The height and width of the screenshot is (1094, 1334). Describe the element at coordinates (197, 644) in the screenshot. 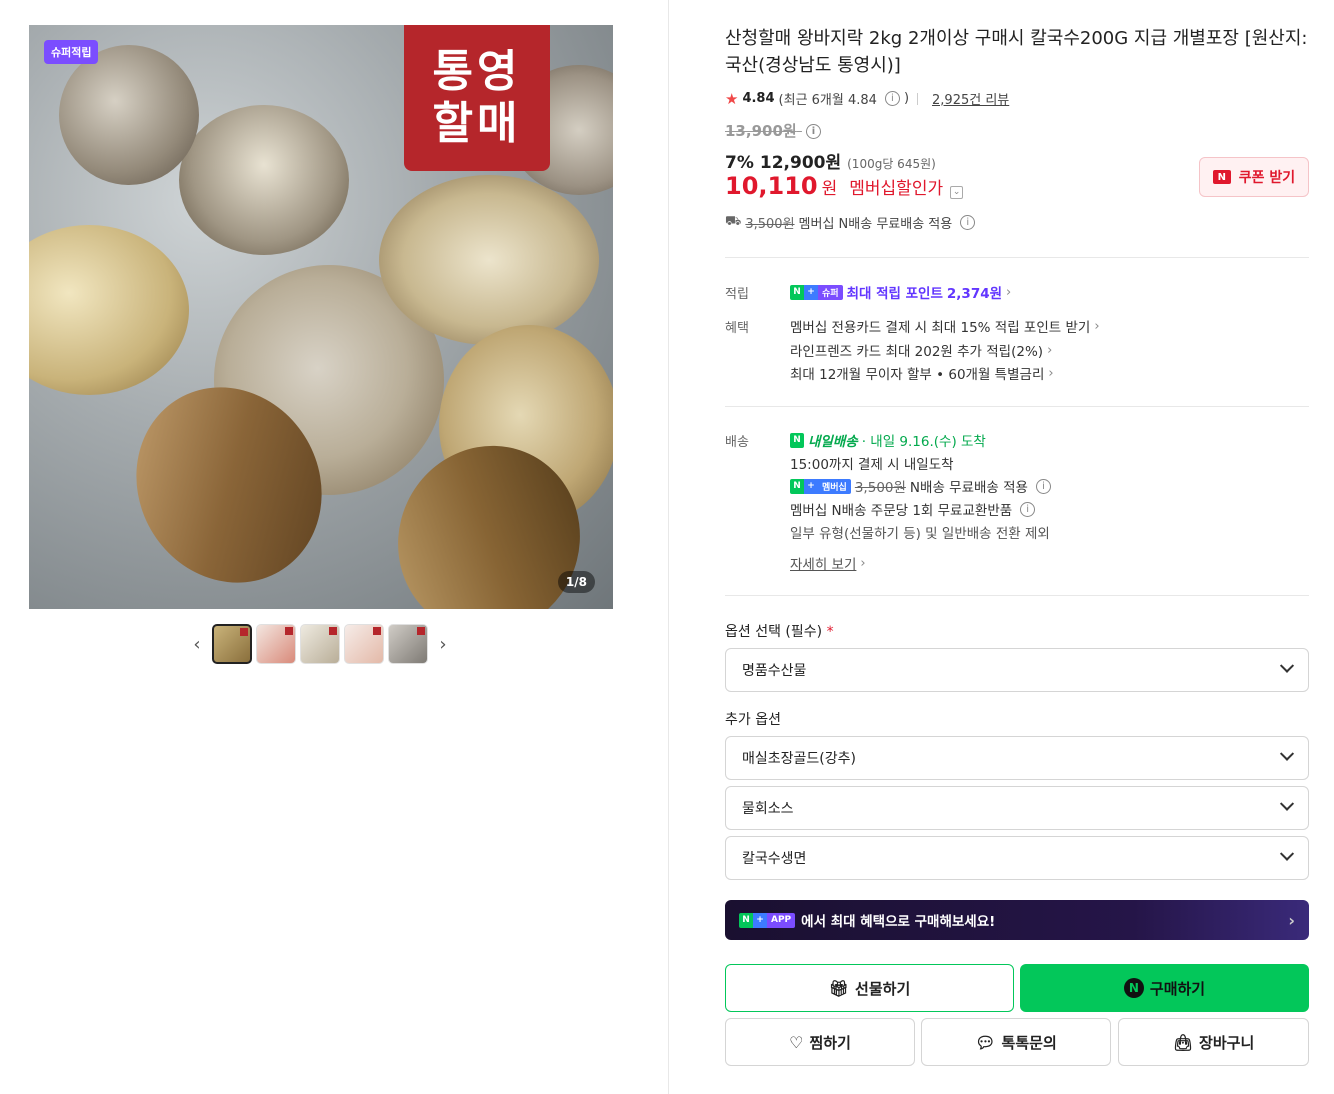

I see `chevron-left-icon: ‹` at that location.